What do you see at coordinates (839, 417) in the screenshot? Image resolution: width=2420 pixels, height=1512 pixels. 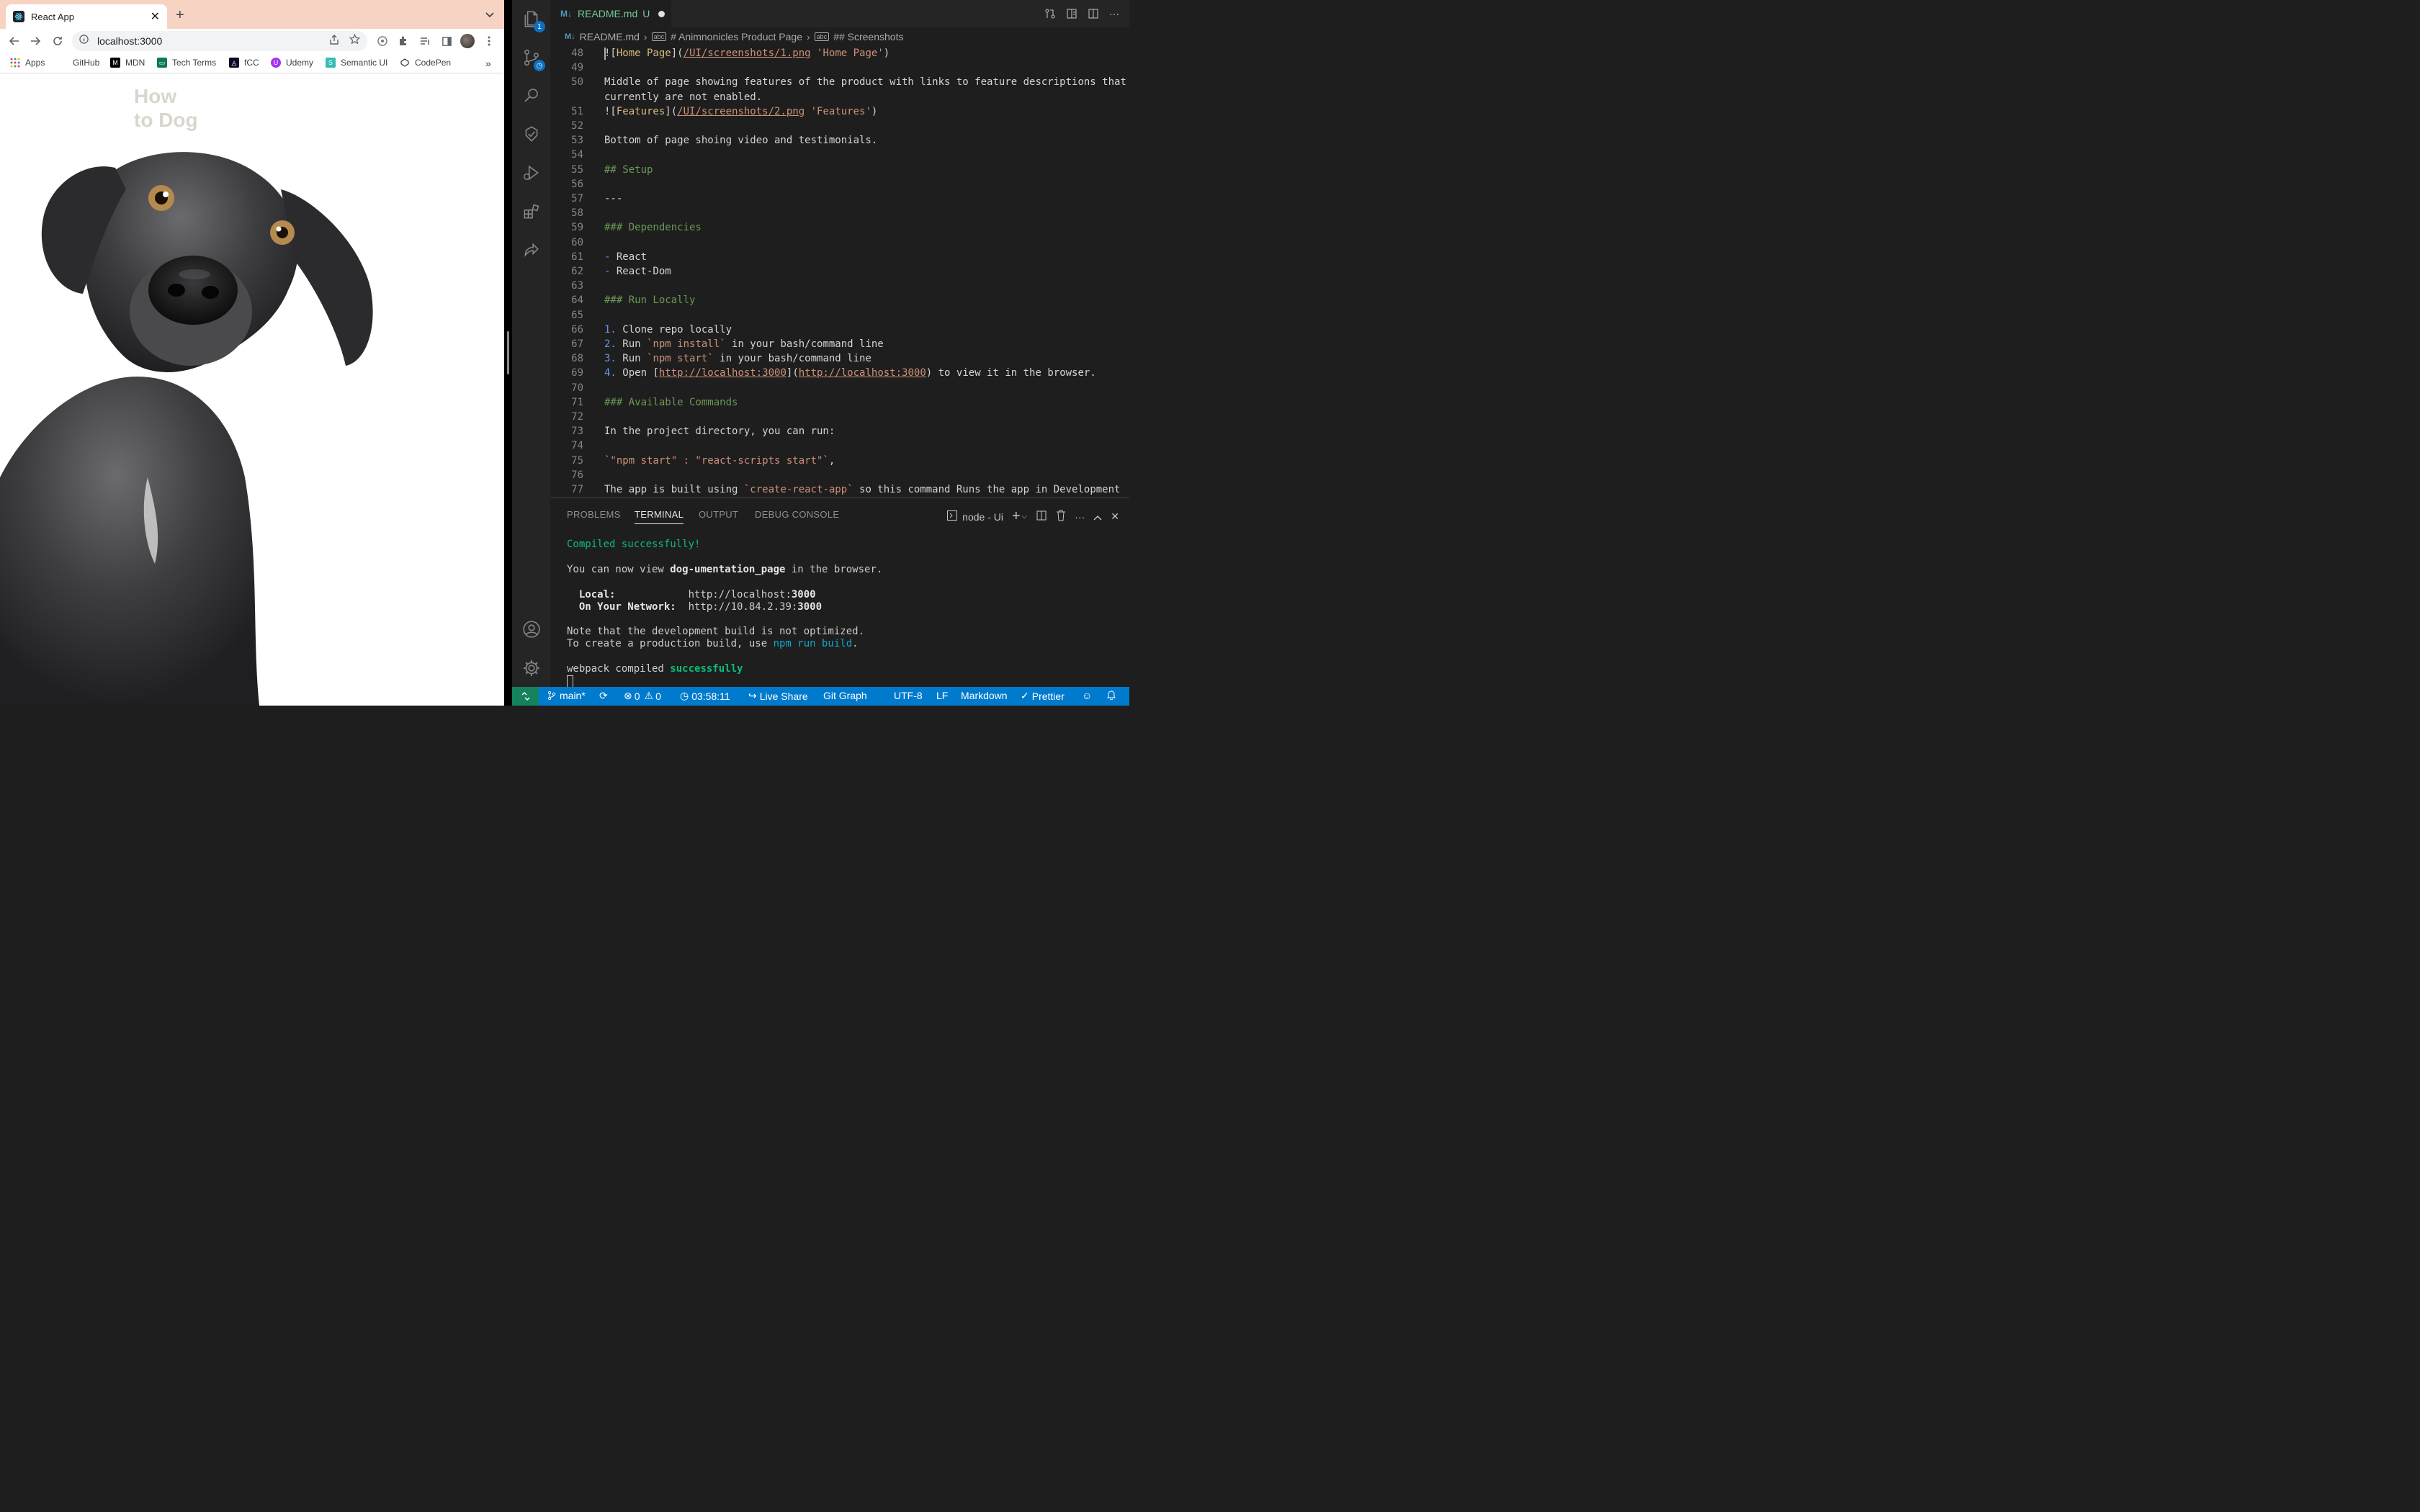 I see `code-line: 72` at bounding box center [839, 417].